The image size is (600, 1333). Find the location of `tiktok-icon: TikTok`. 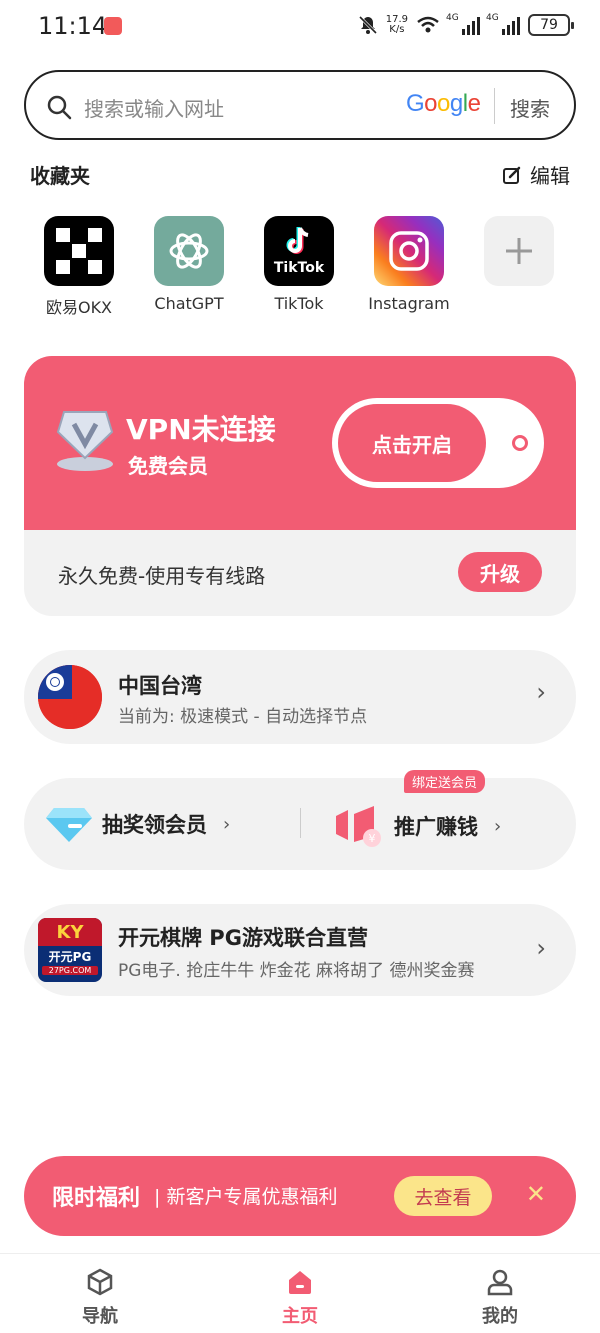

tiktok-icon: TikTok is located at coordinates (299, 251).